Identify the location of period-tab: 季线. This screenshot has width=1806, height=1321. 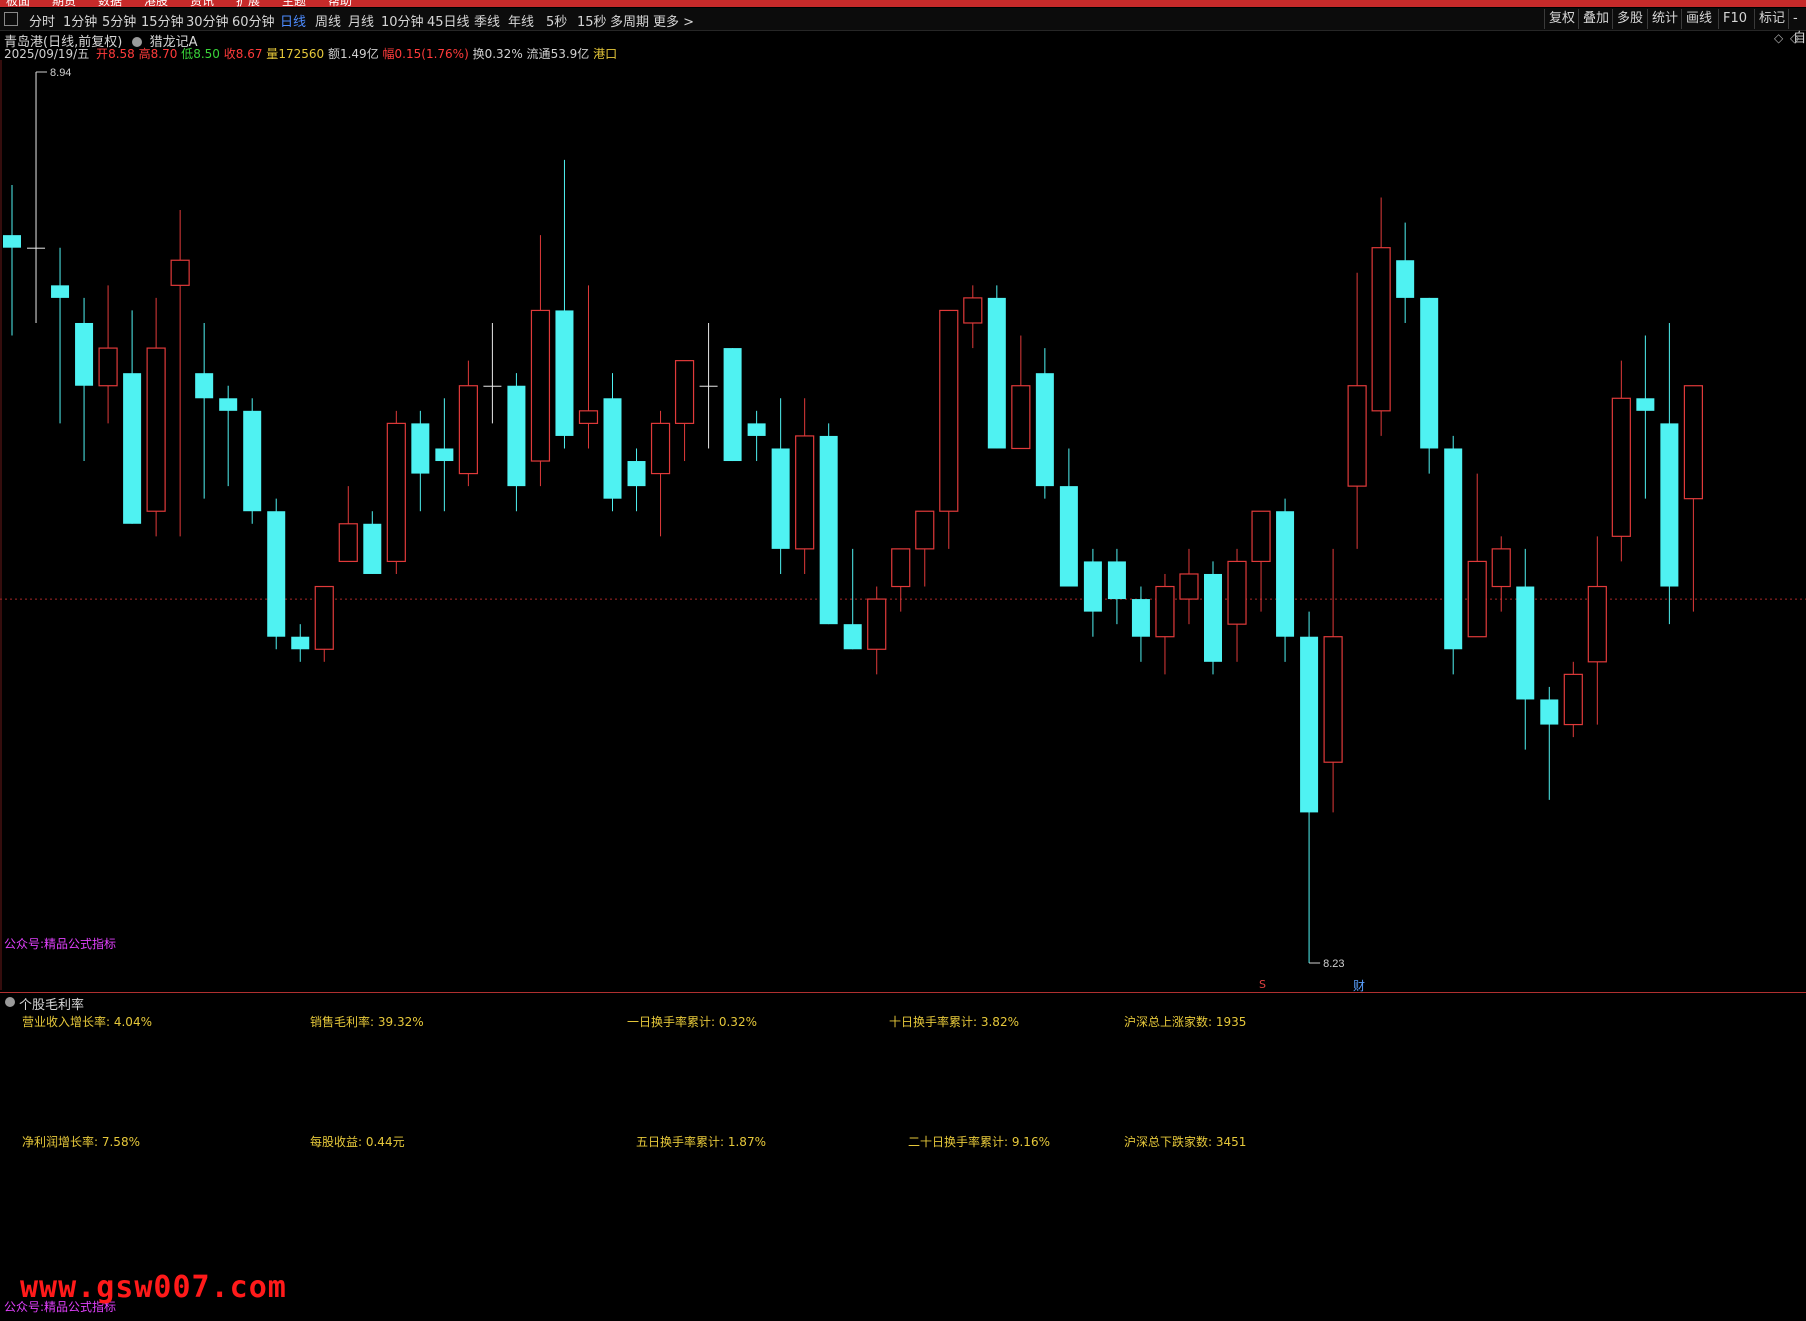
(487, 20).